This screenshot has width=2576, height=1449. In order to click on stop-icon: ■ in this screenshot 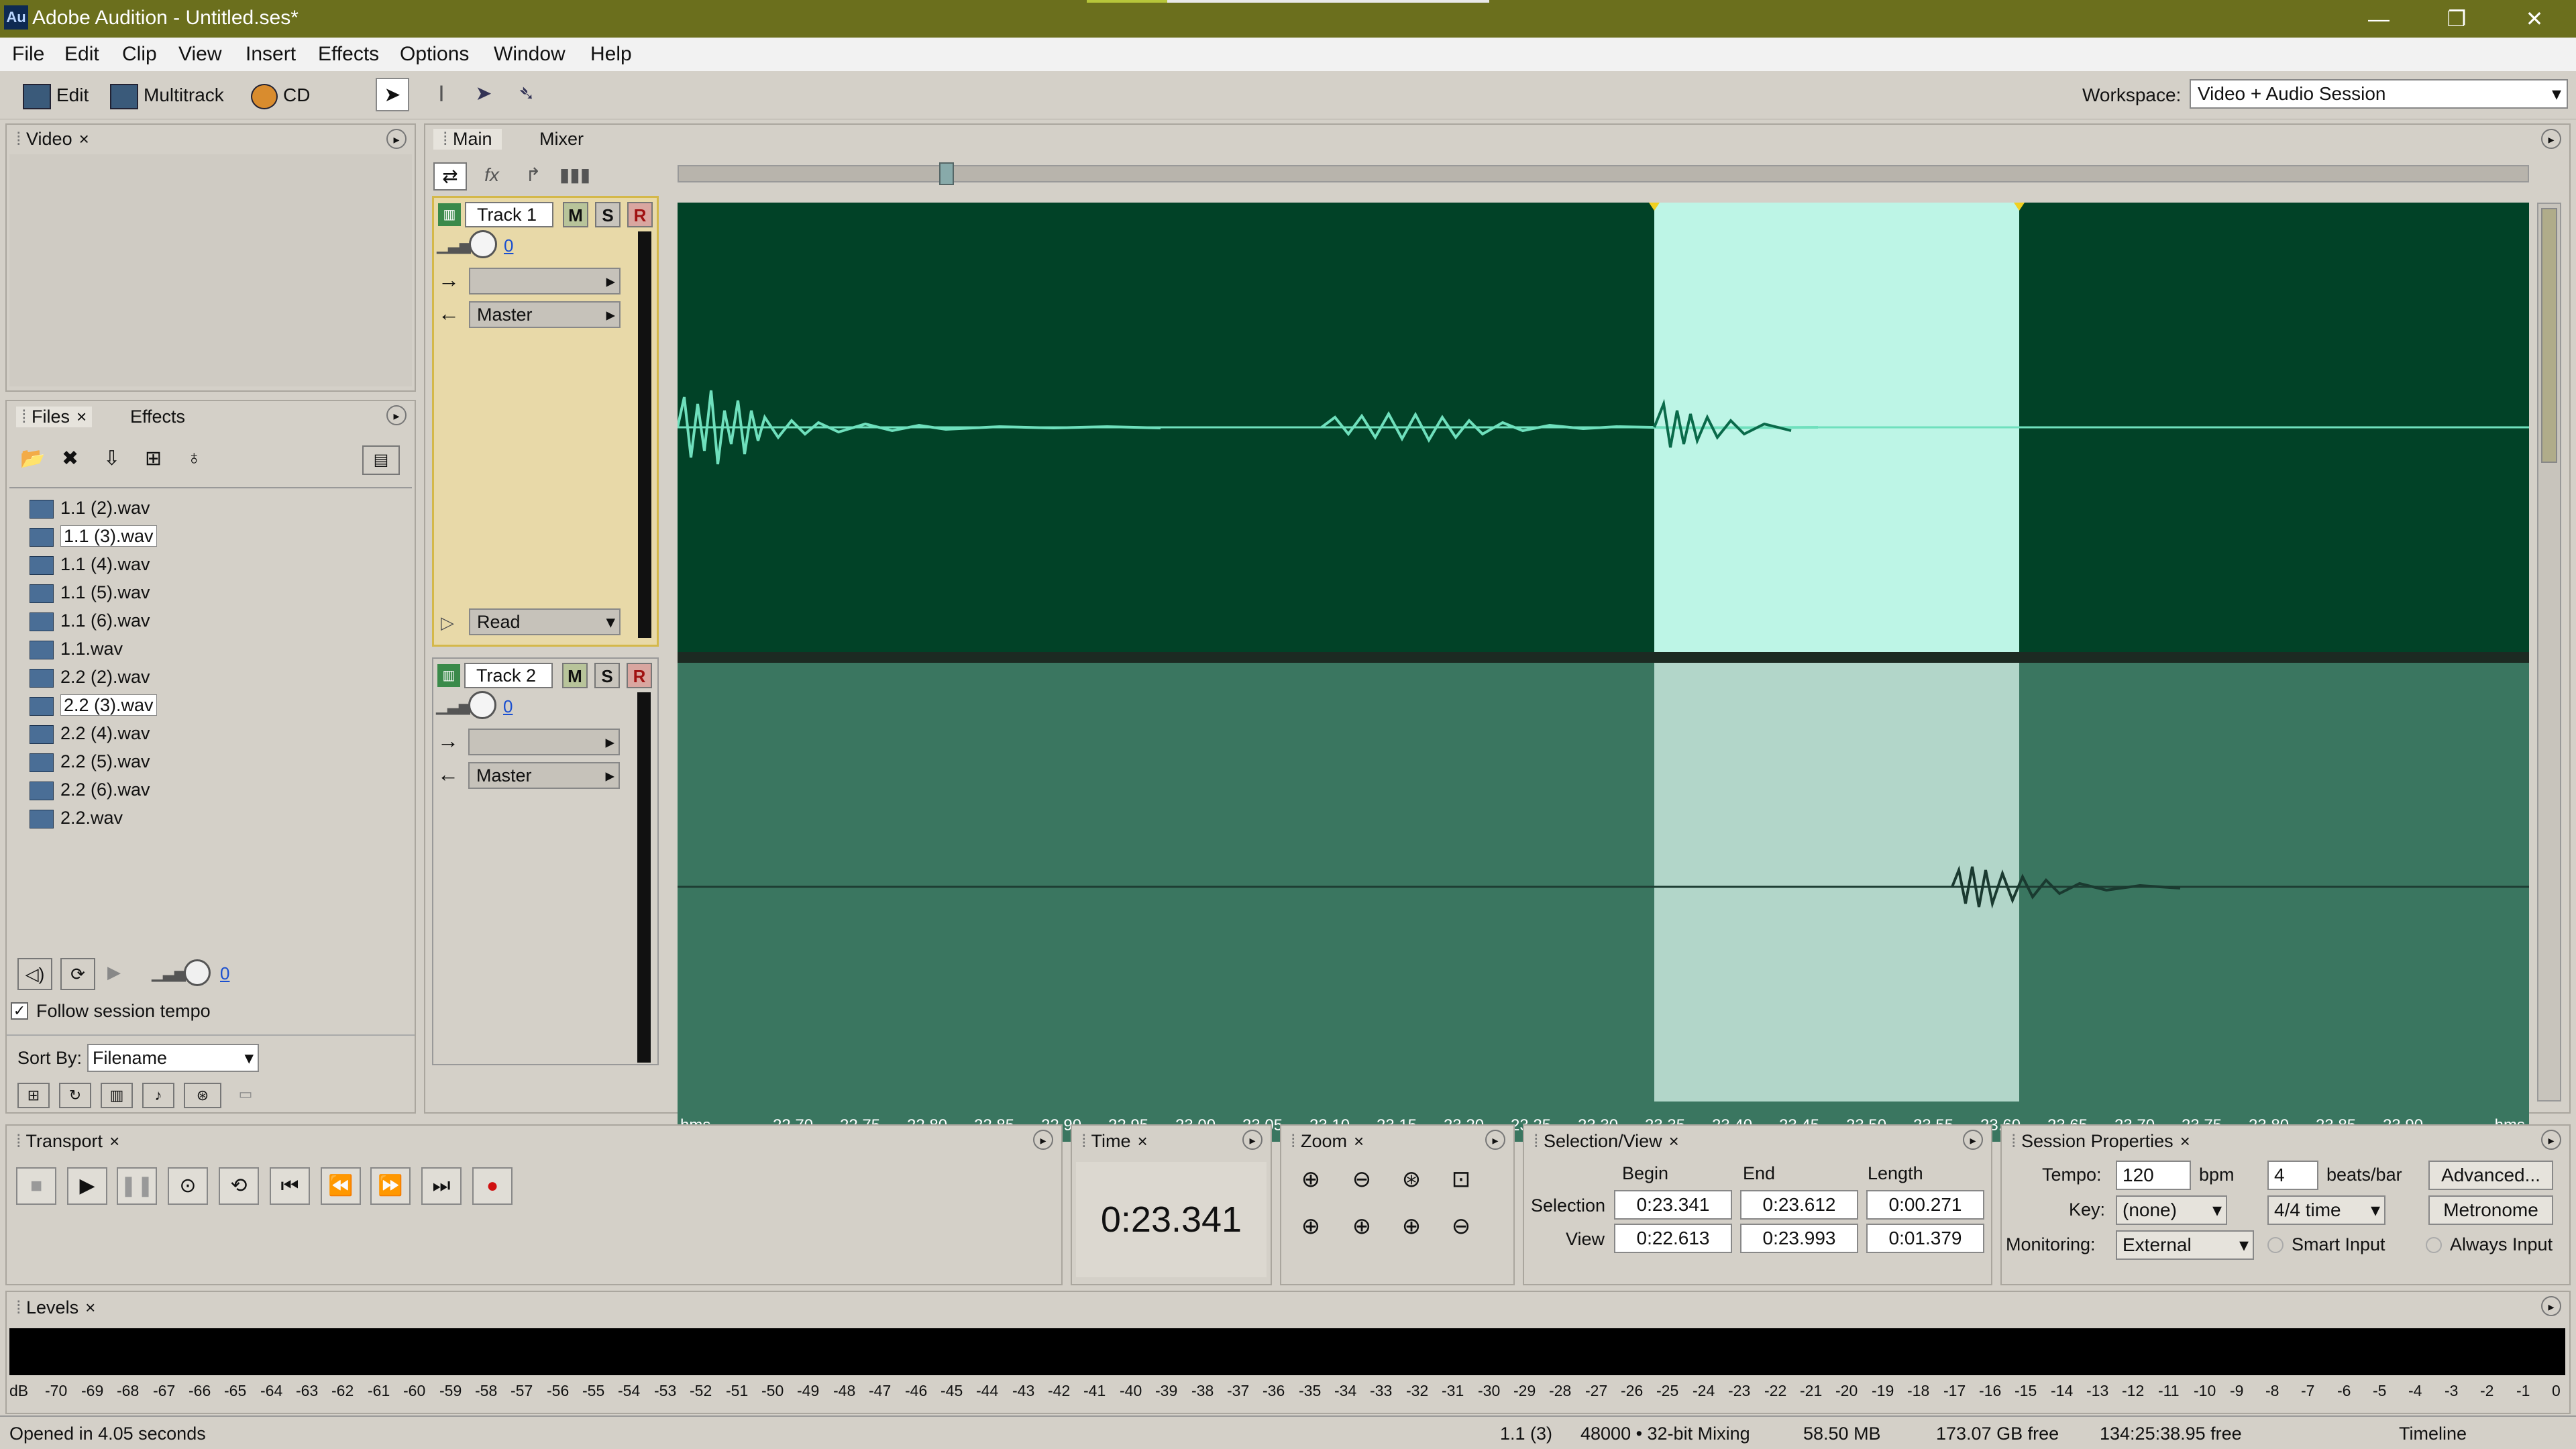, I will do `click(36, 1186)`.